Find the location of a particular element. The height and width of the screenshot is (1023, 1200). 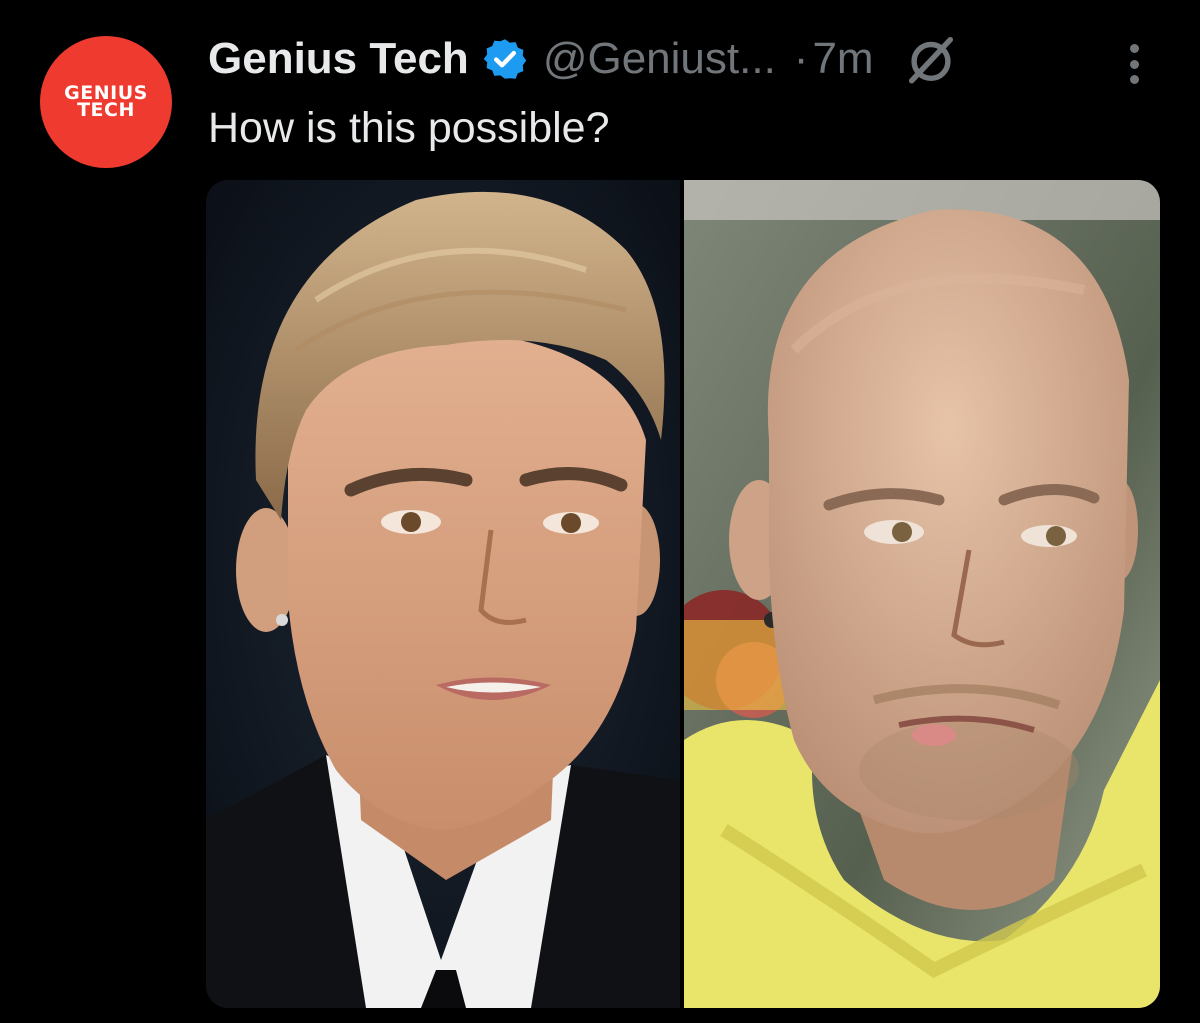

verified-badge-icon is located at coordinates (505, 59).